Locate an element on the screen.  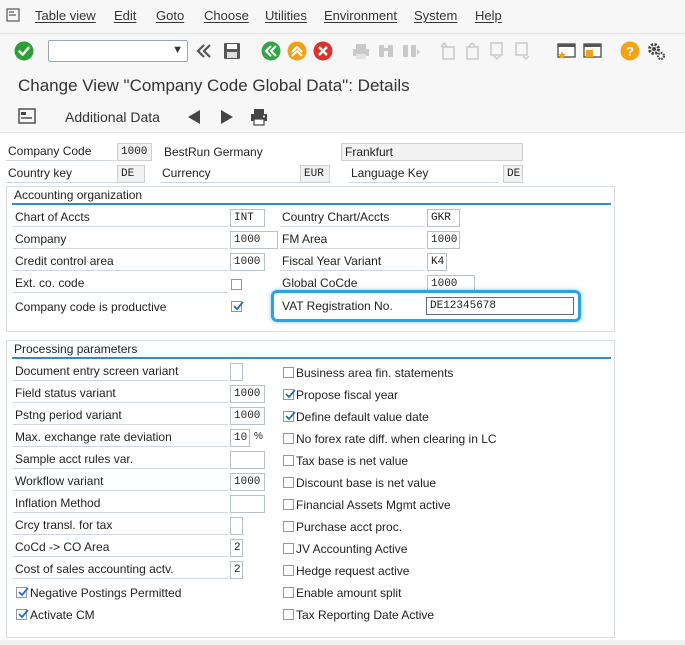
menu-system: System is located at coordinates (435, 15).